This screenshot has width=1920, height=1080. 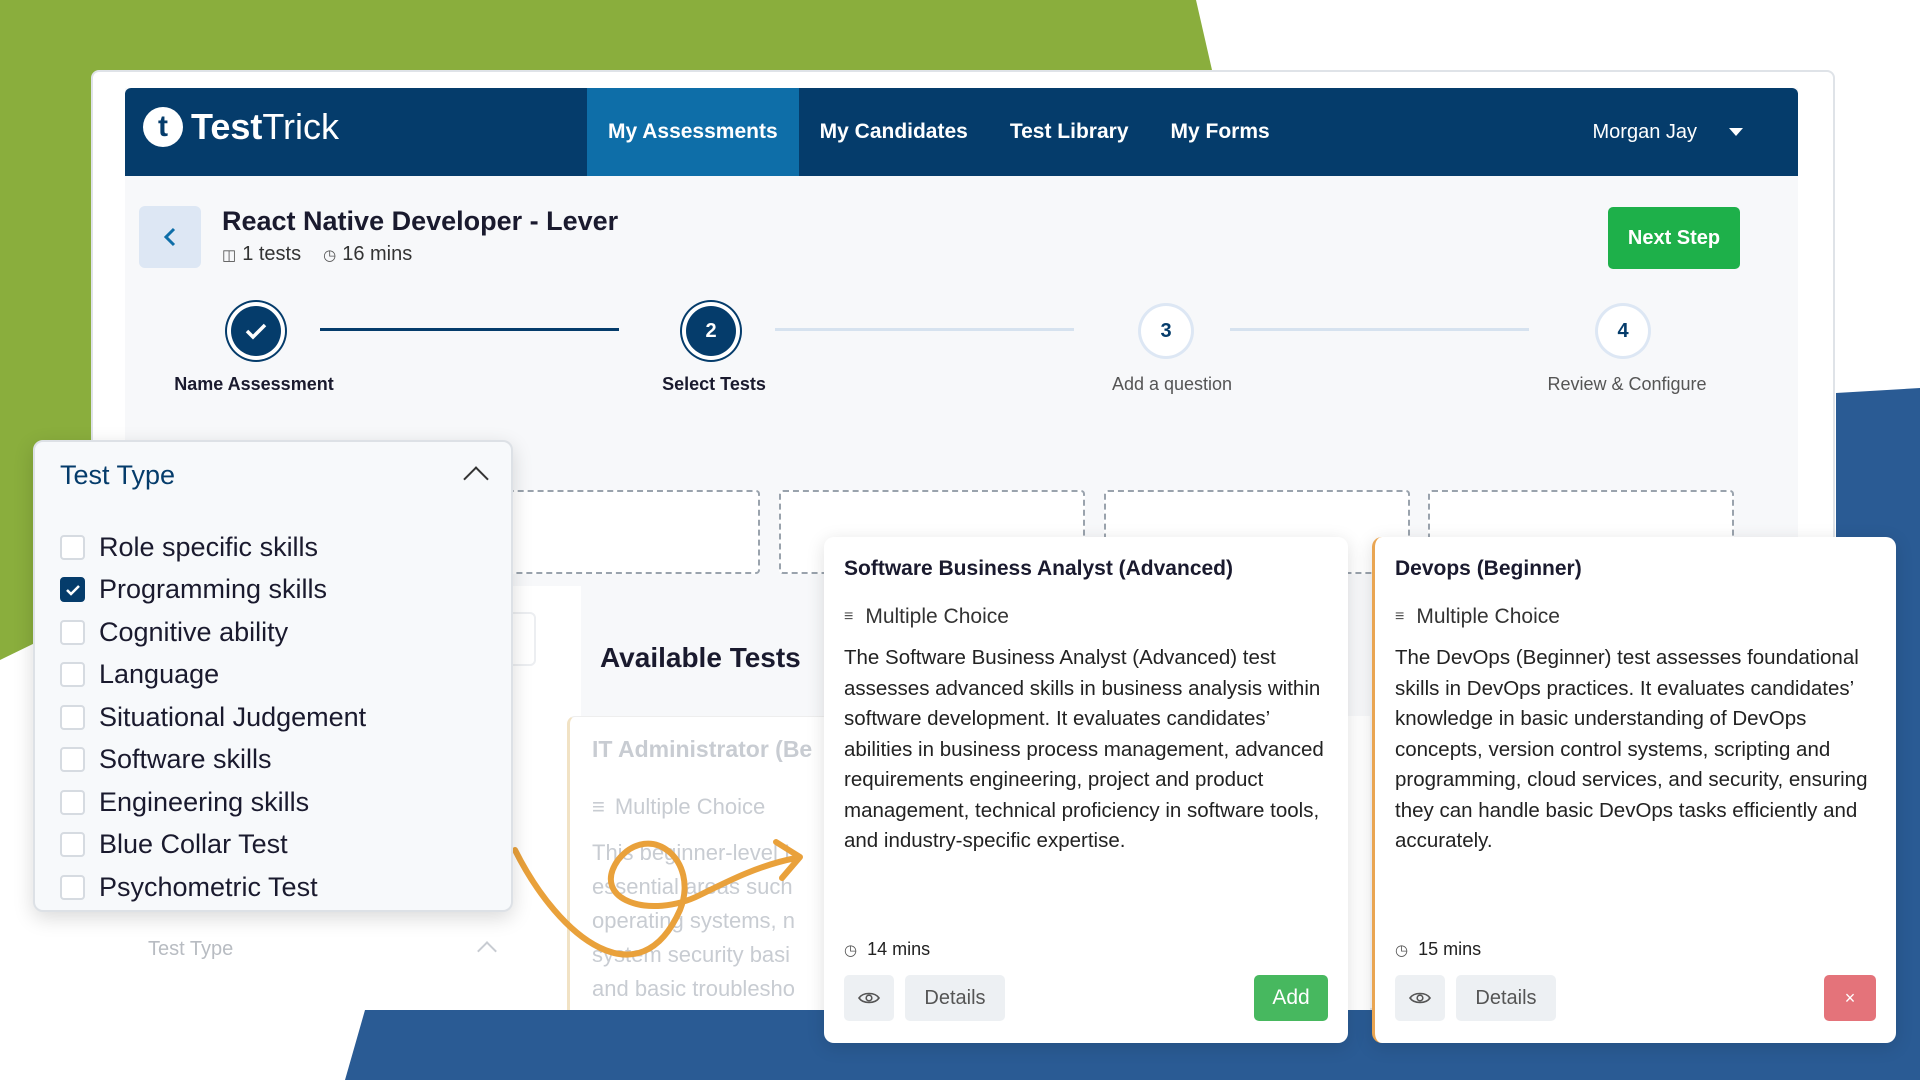 What do you see at coordinates (1488, 568) in the screenshot?
I see `card-title: Devops (Beginner)` at bounding box center [1488, 568].